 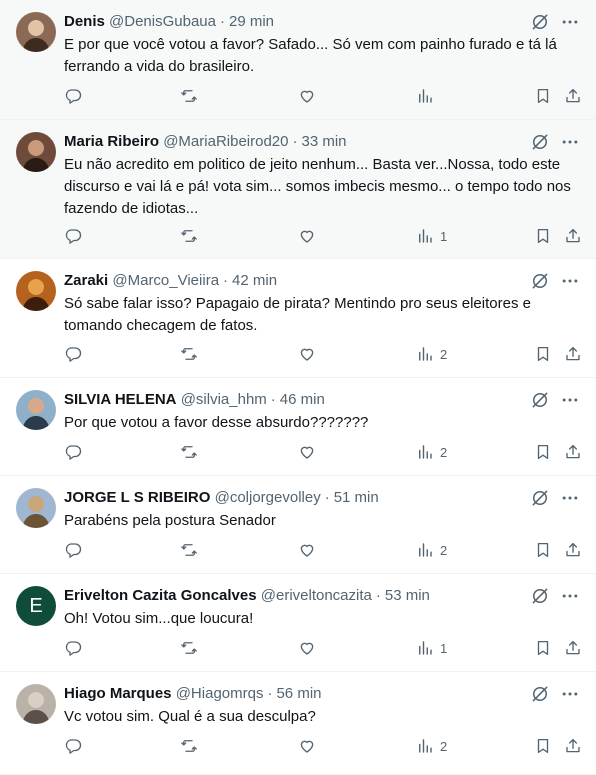 What do you see at coordinates (111, 141) in the screenshot?
I see `author-name: Maria Ribeiro` at bounding box center [111, 141].